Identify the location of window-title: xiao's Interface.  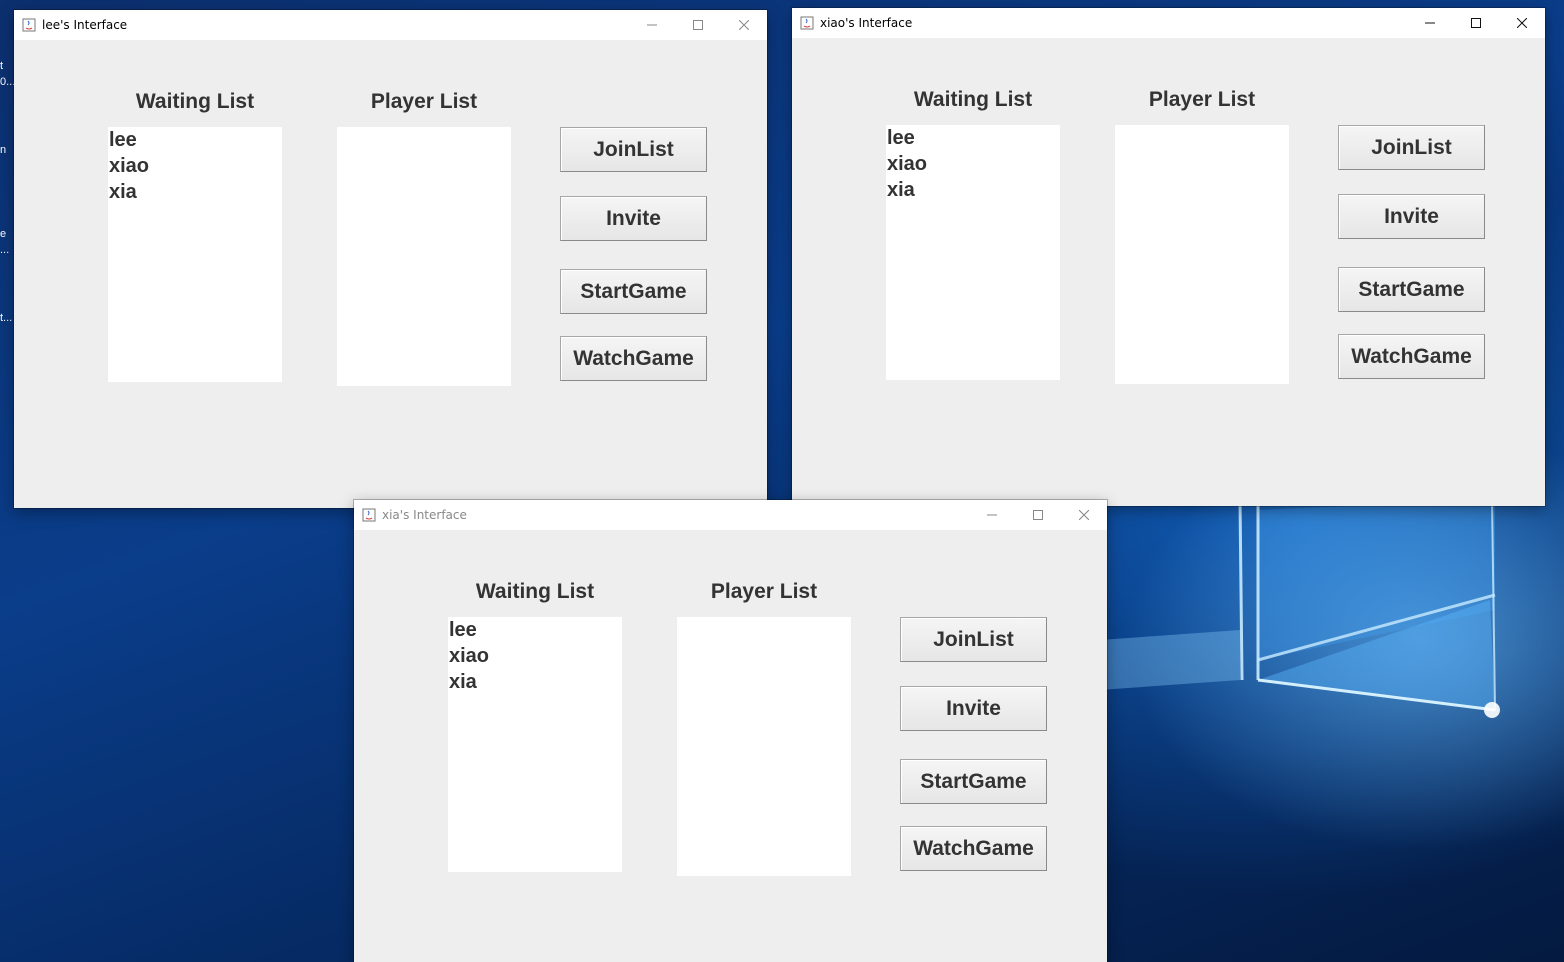
(866, 23).